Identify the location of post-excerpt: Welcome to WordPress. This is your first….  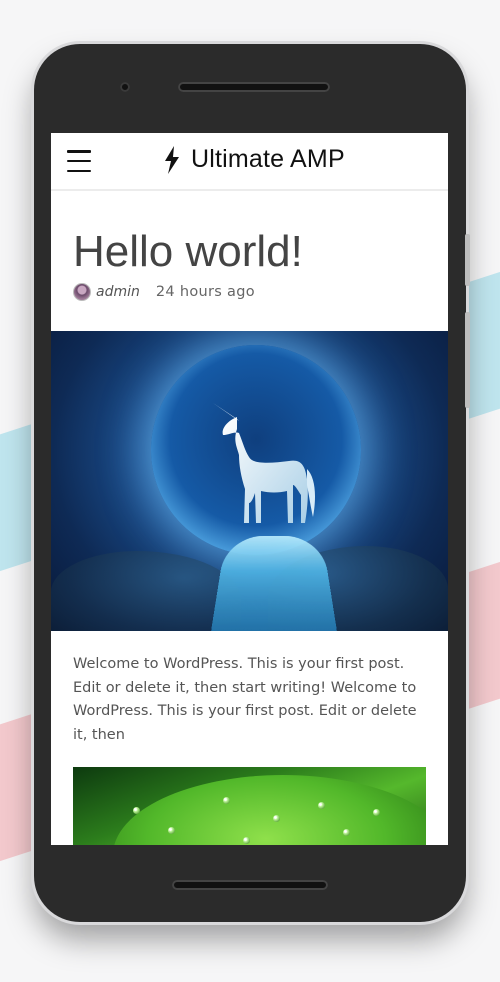
(245, 699).